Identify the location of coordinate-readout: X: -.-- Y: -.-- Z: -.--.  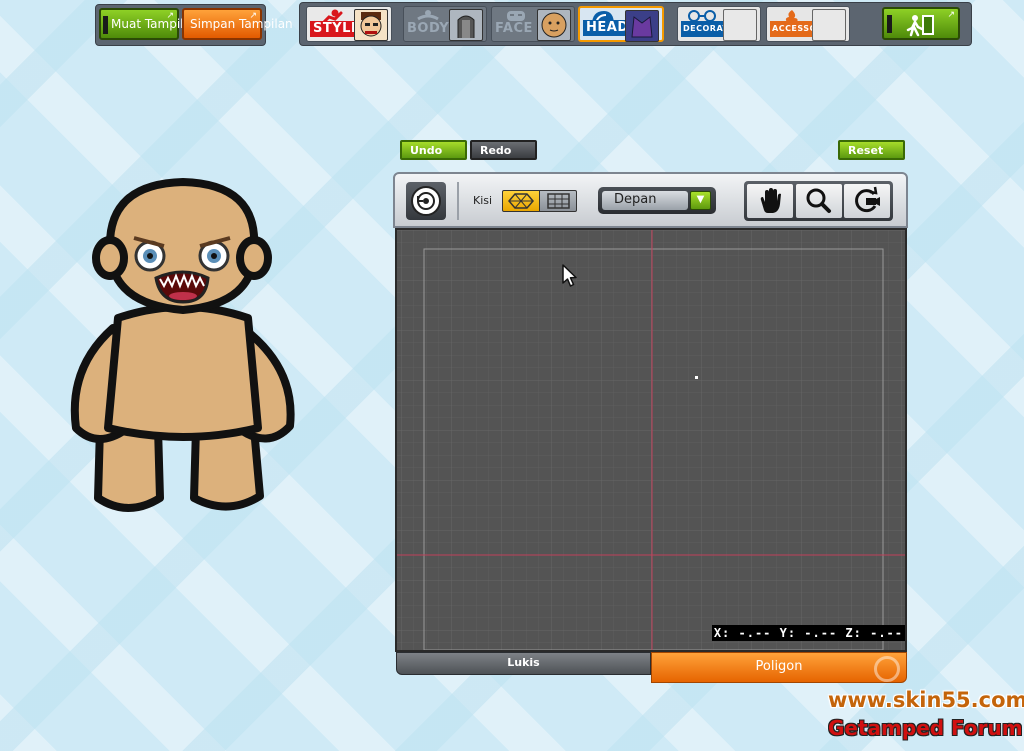
(808, 633).